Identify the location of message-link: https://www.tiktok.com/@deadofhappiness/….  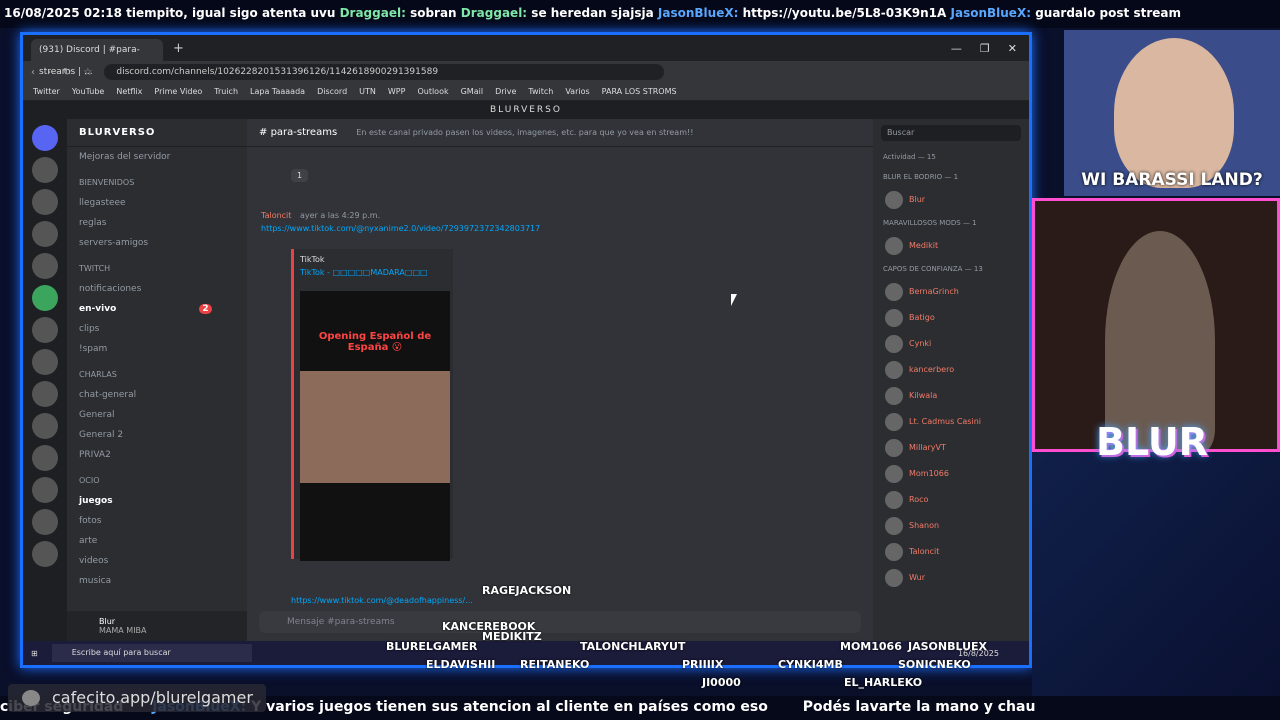
(382, 600).